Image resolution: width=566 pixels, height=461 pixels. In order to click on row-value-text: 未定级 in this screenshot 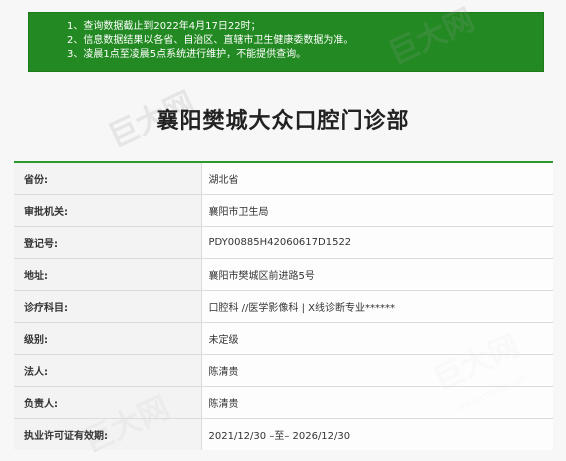, I will do `click(223, 340)`.